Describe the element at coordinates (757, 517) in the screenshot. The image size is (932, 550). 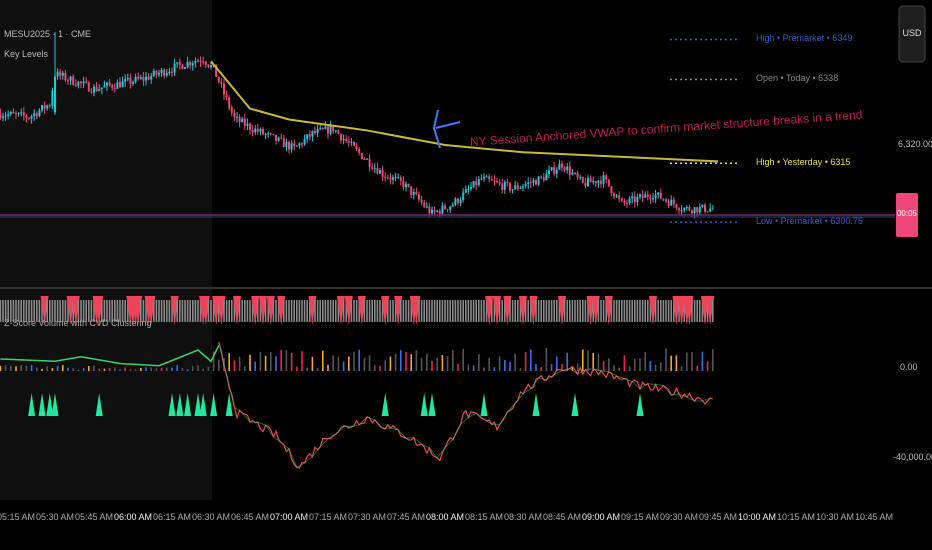
I see `x-tick-label: 10:00 AM` at that location.